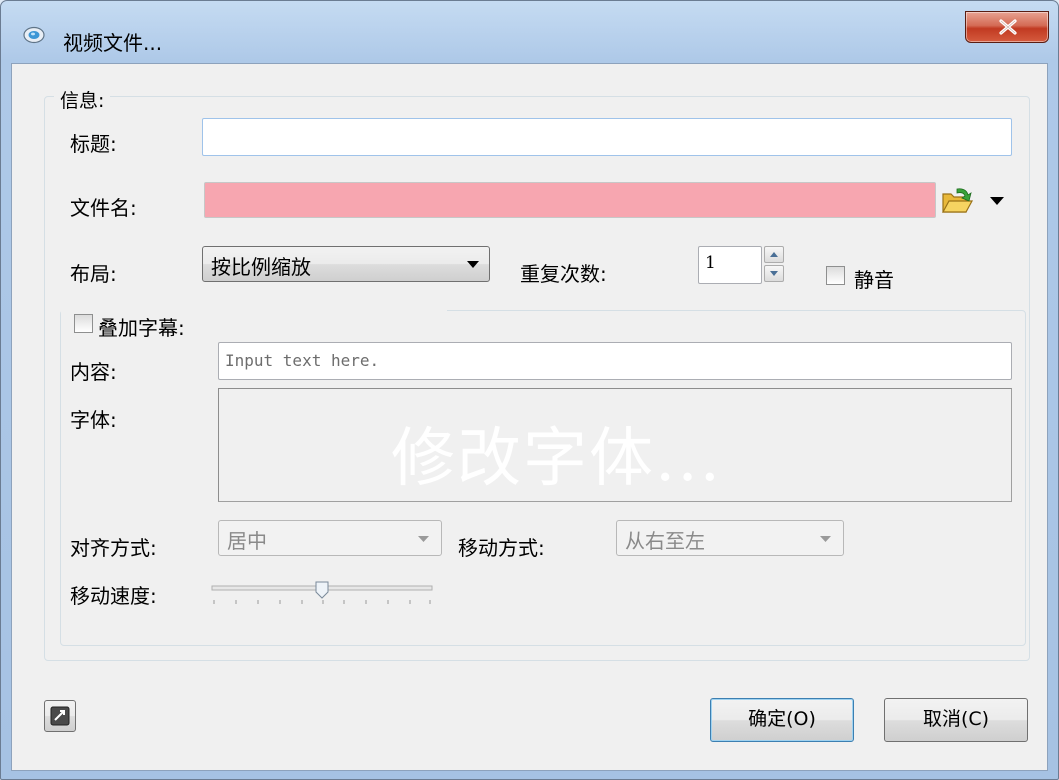  What do you see at coordinates (103, 208) in the screenshot?
I see `filename-label: 文件名:` at bounding box center [103, 208].